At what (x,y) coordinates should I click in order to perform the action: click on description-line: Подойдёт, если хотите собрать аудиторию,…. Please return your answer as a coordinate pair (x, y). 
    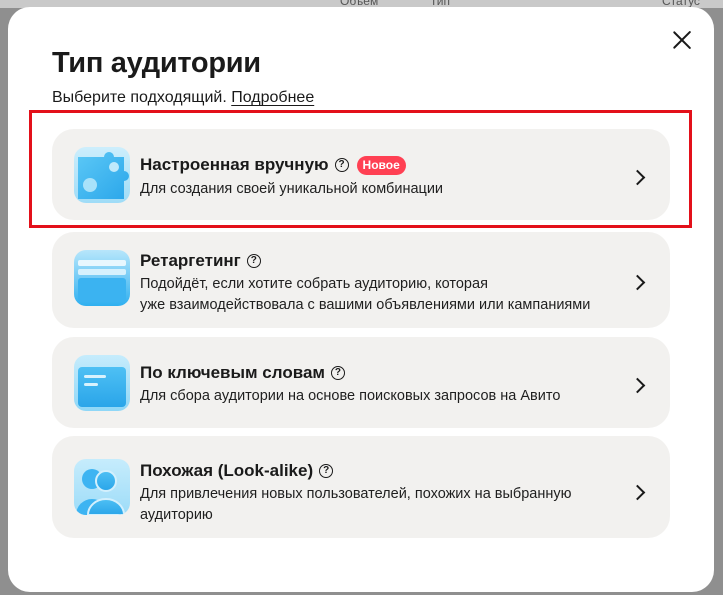
    Looking at the image, I should click on (314, 284).